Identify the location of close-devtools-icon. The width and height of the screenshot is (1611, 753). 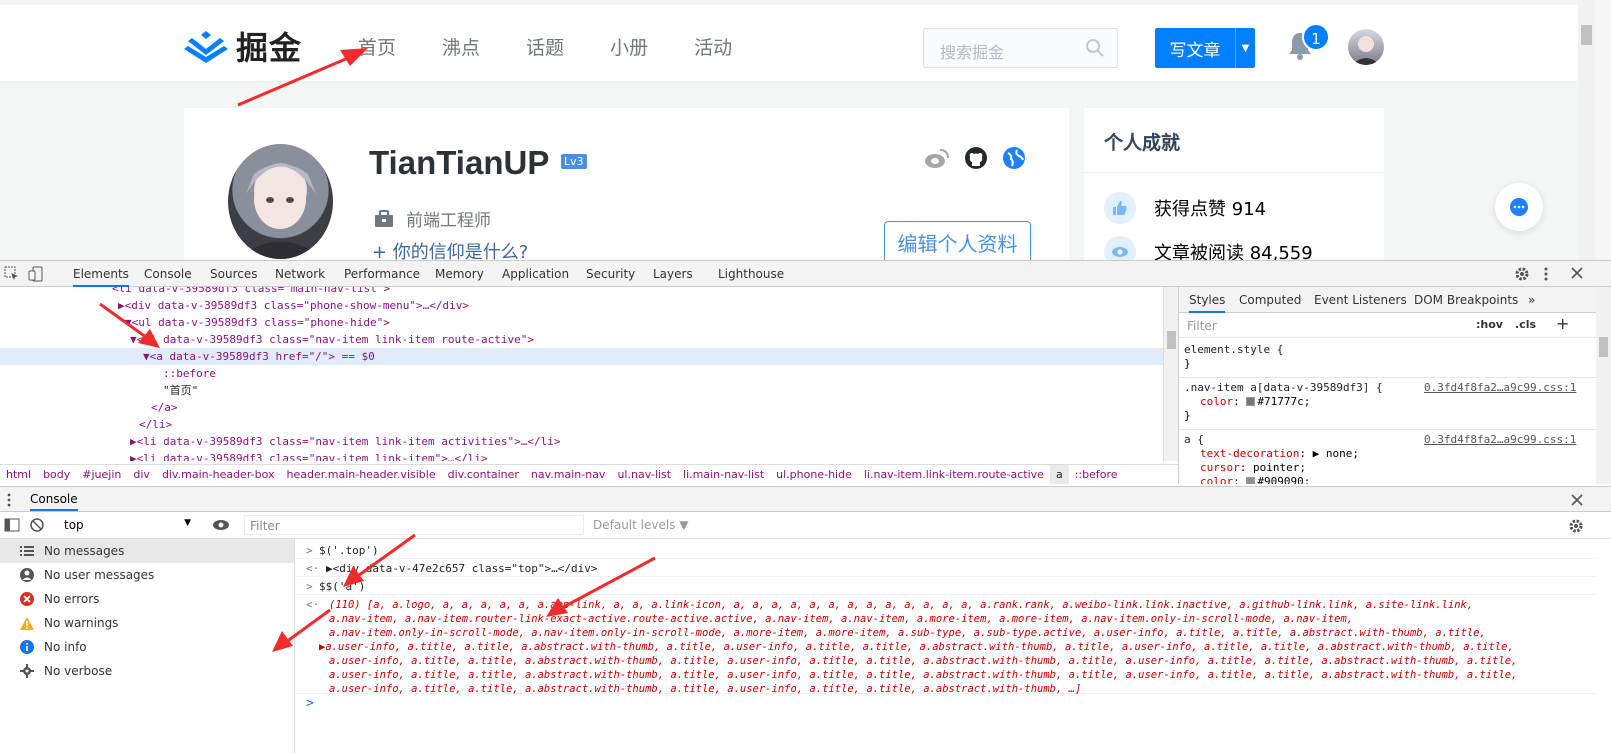
(1577, 273).